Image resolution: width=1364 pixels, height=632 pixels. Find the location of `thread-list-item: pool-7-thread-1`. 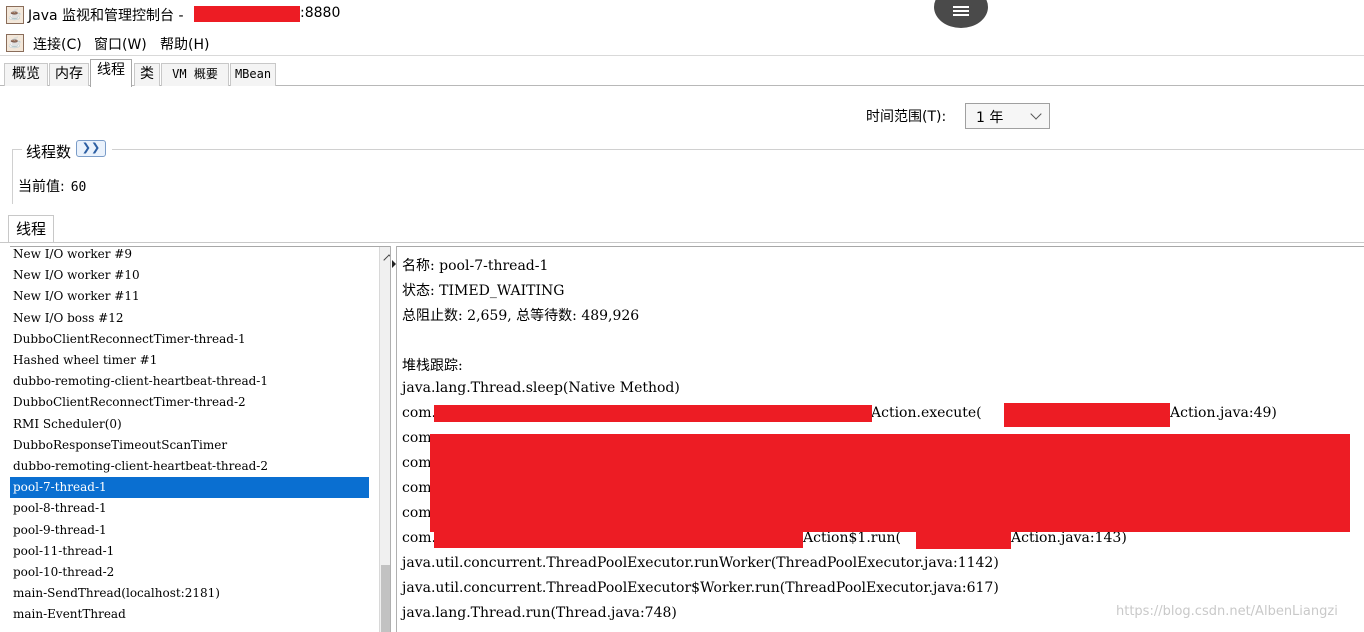

thread-list-item: pool-7-thread-1 is located at coordinates (189, 488).